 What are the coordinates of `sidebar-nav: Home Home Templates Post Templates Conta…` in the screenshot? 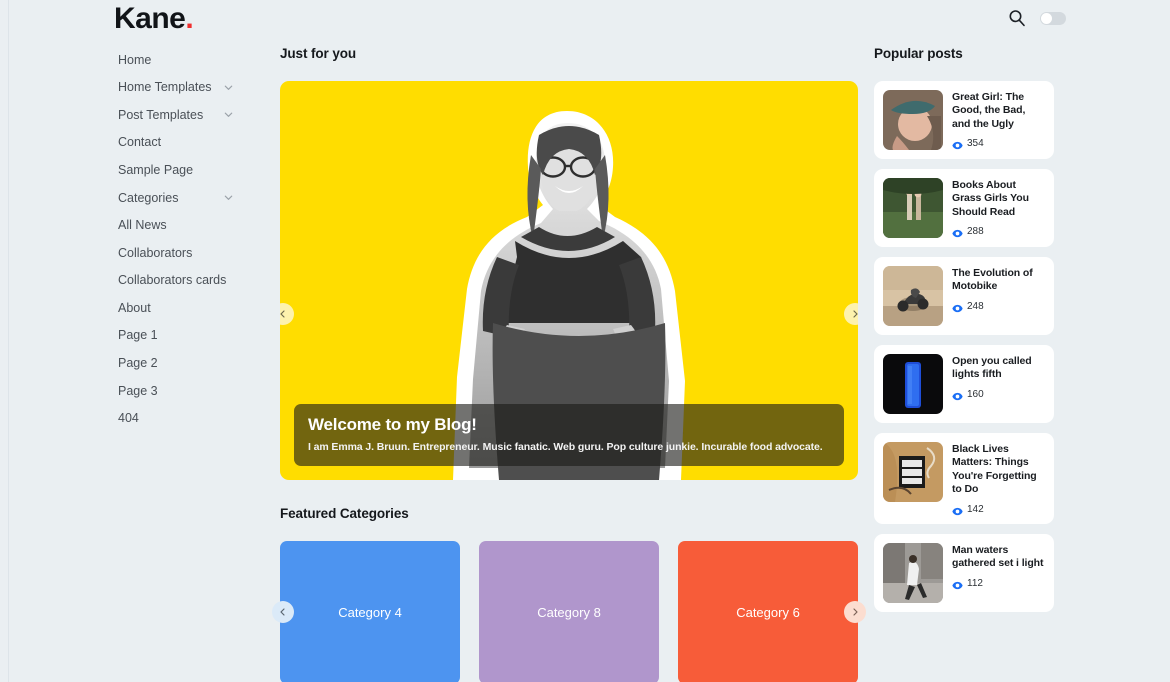 It's located at (131, 239).